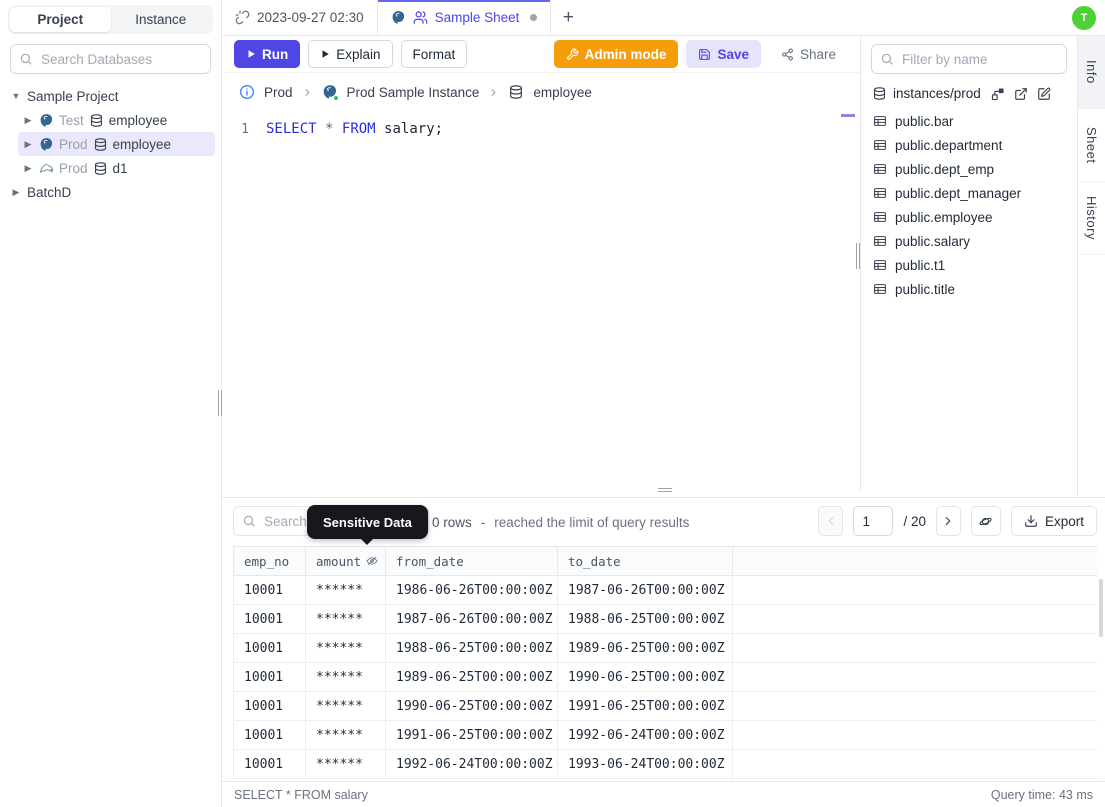 The image size is (1105, 807). I want to click on result-table-scrollbar, so click(1101, 608).